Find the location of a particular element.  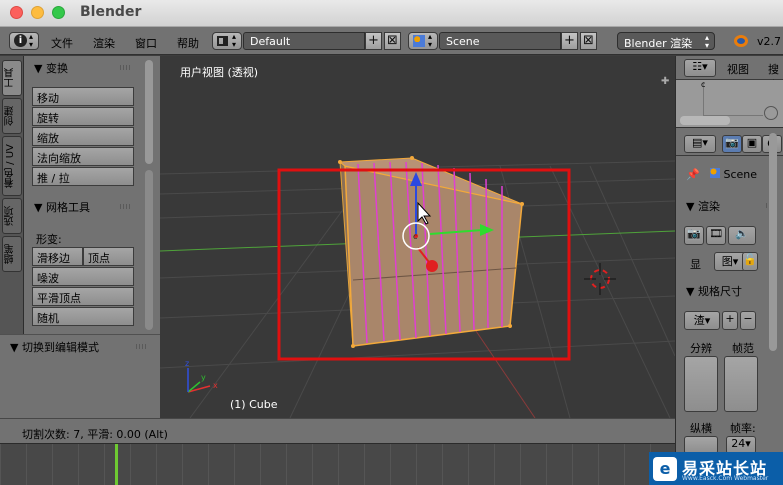

scene-selector: ▴ ▾ is located at coordinates (423, 41).